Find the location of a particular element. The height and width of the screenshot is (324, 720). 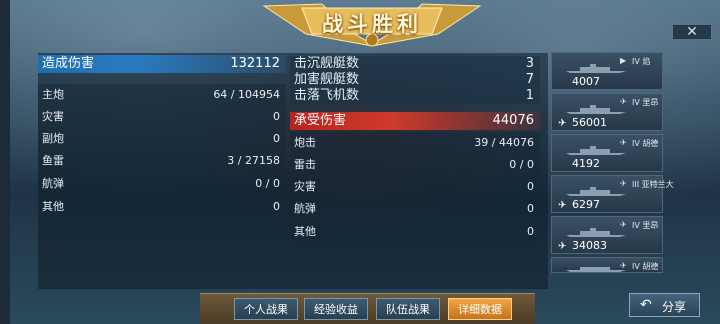

damage-dealt-row: 航弹 0 / 0 is located at coordinates (162, 184).